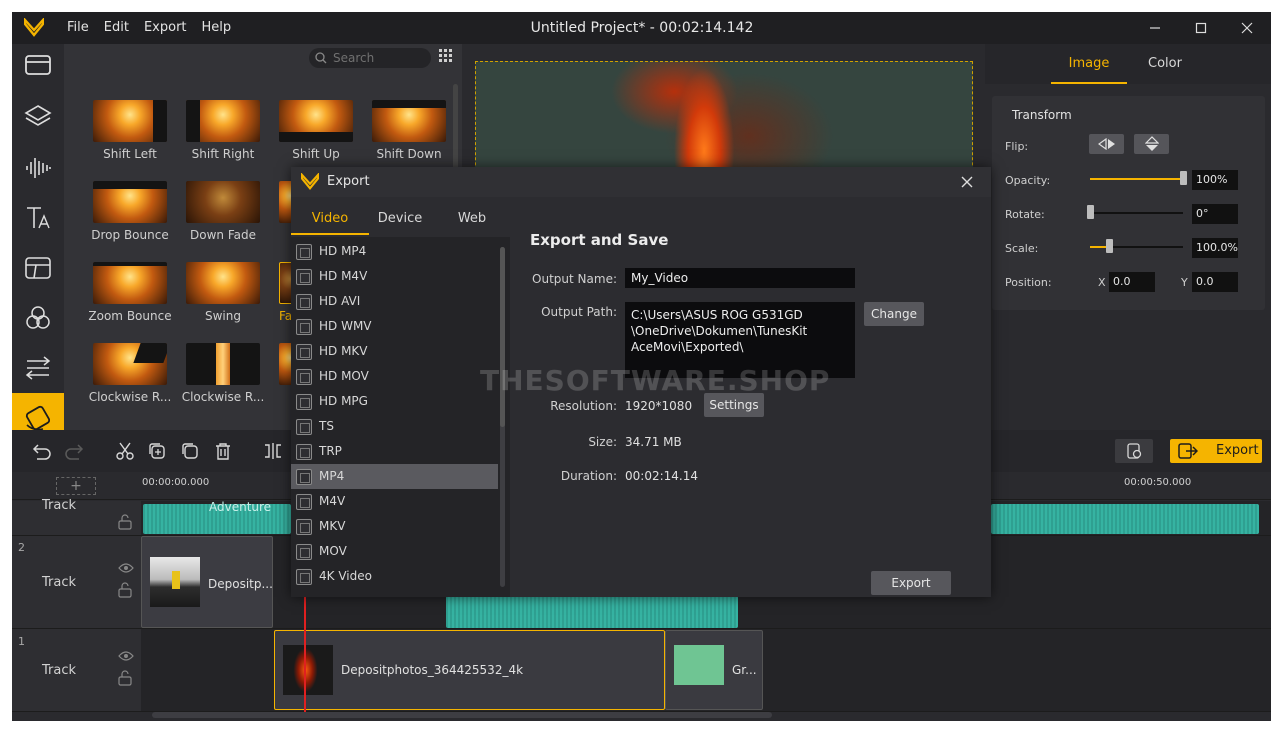 This screenshot has height=733, width=1283. Describe the element at coordinates (592, 612) in the screenshot. I see `audio-clip-track2` at that location.